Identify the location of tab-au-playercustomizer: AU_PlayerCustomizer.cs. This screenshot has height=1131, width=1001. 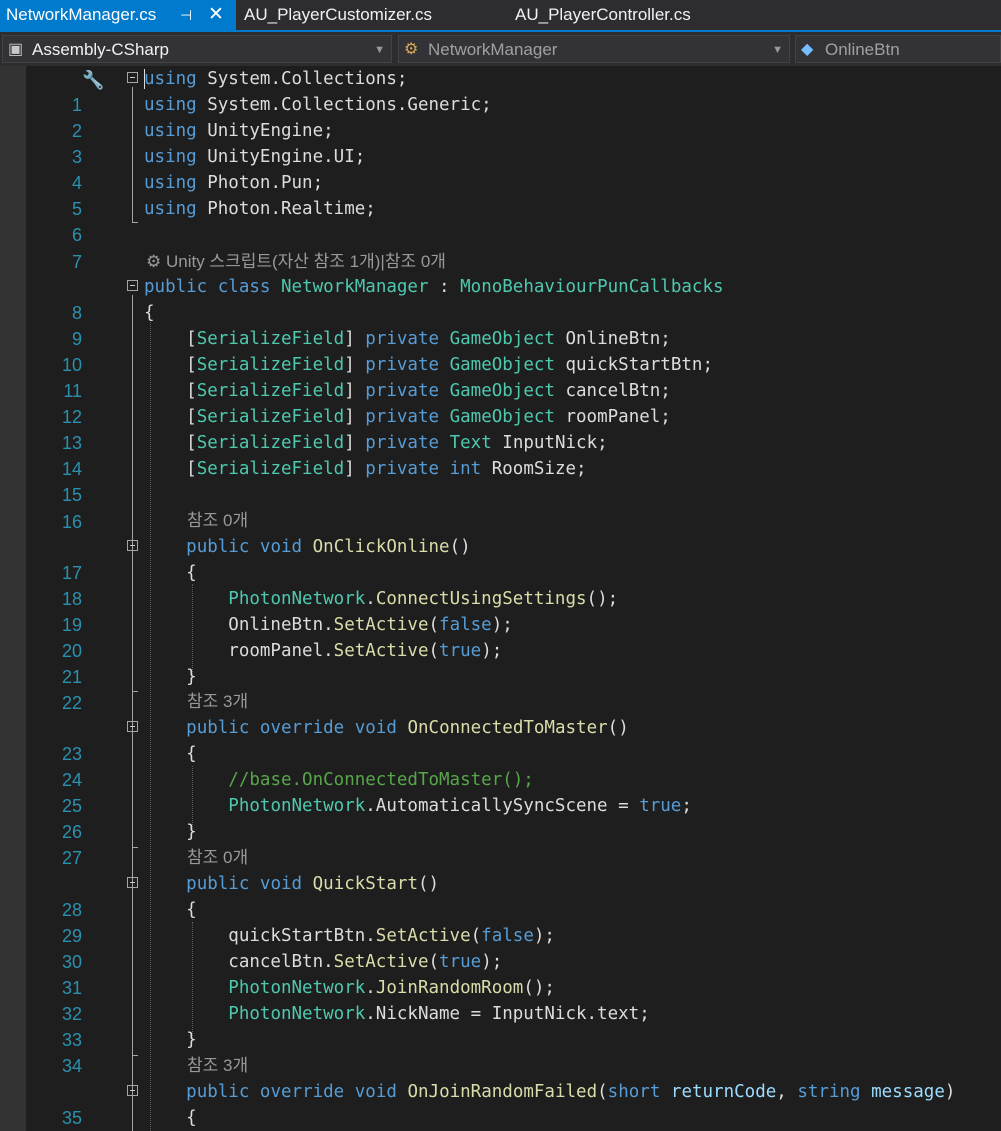
(338, 15).